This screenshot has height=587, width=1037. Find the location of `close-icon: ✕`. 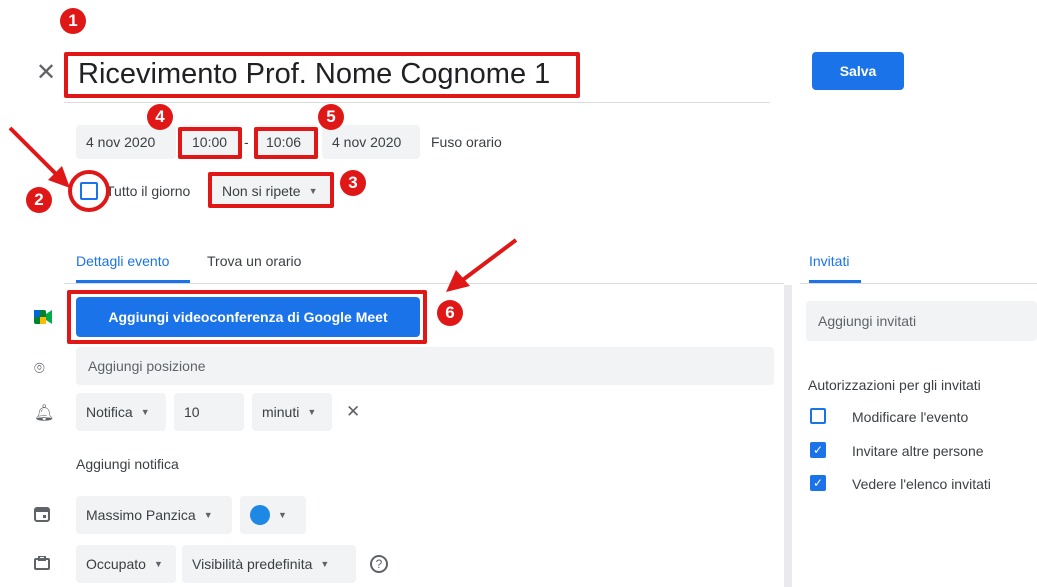

close-icon: ✕ is located at coordinates (46, 72).